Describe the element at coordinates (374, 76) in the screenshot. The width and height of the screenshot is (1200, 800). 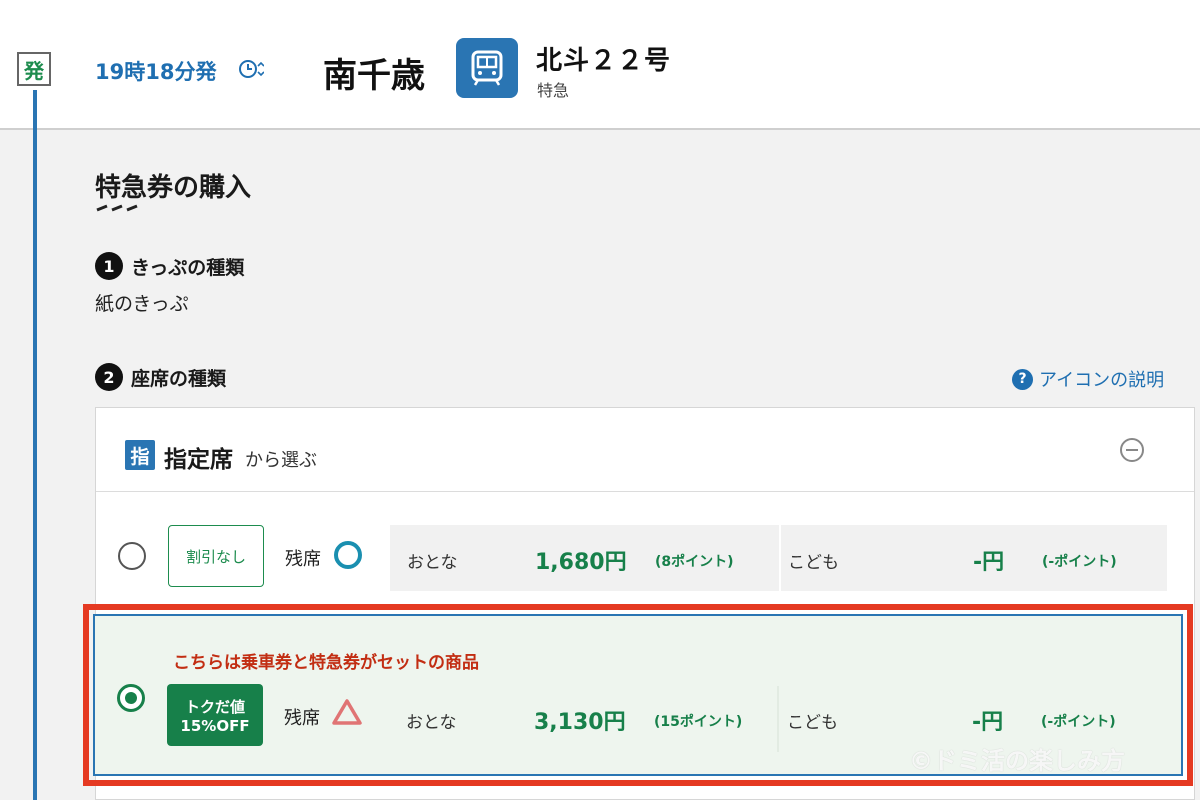
I see `departure-station: 南千歳` at that location.